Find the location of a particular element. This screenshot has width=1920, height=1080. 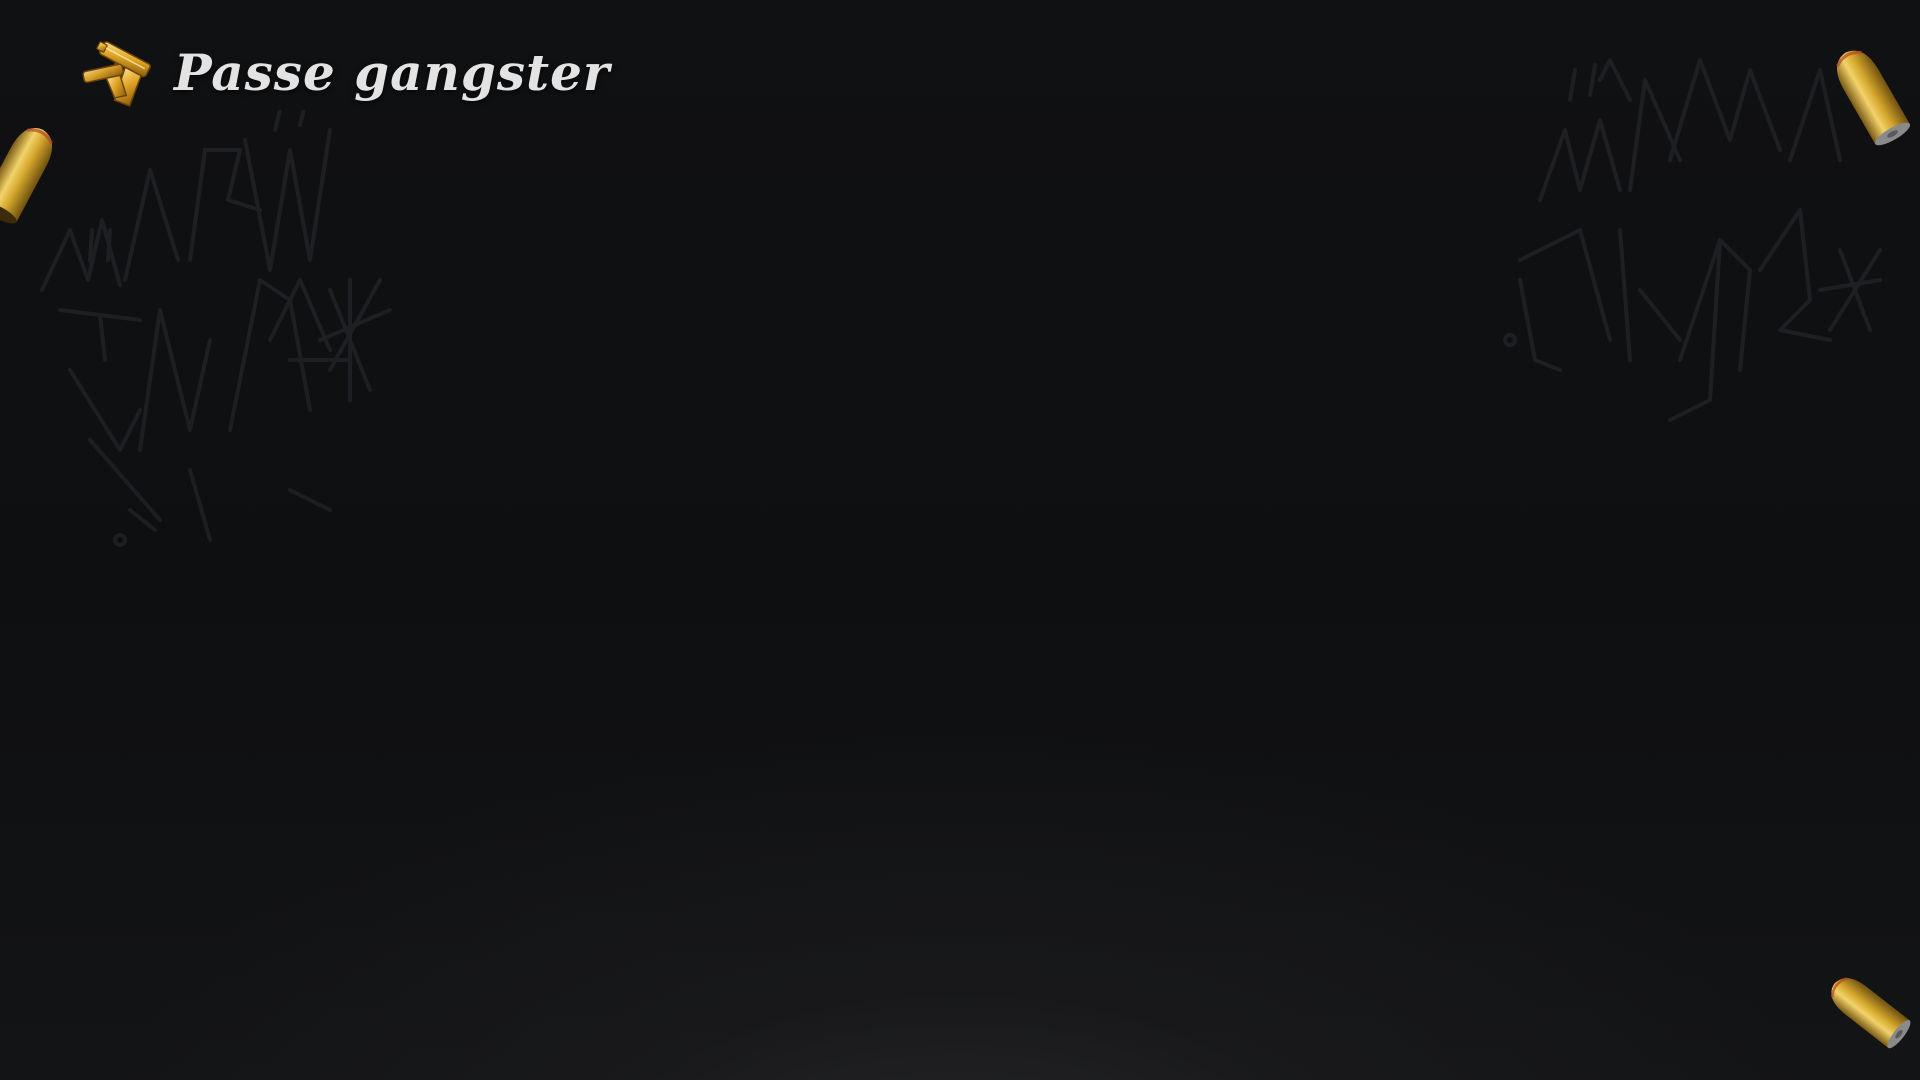

graffiti-tag-left is located at coordinates (216, 328).